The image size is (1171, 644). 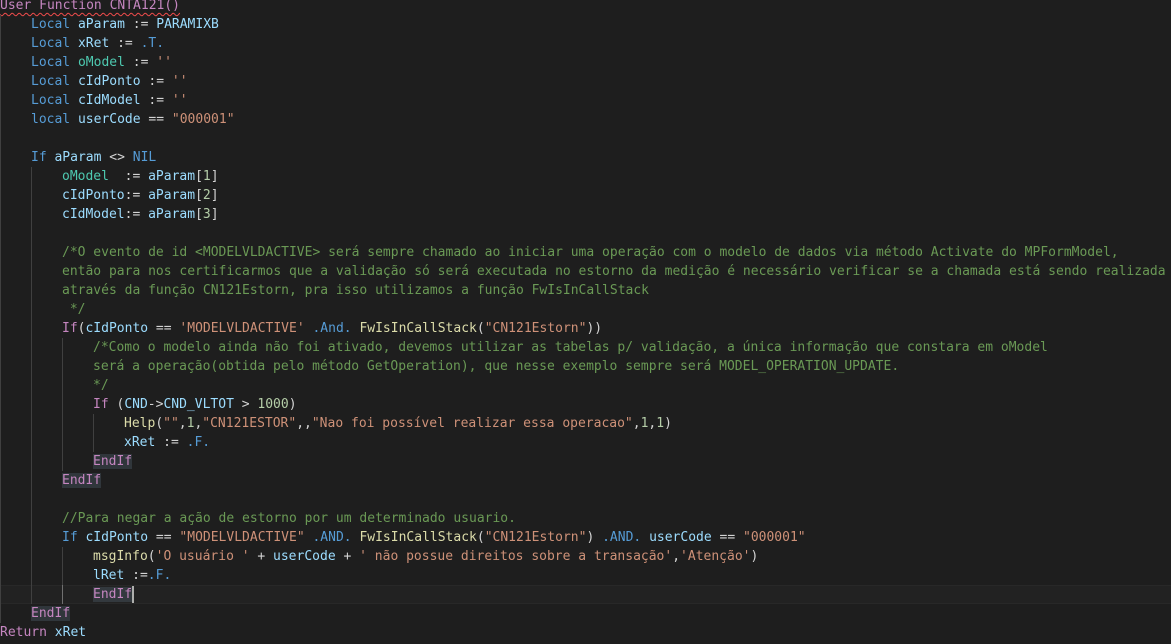 What do you see at coordinates (585, 157) in the screenshot?
I see `code-line: If aParam <> NIL` at bounding box center [585, 157].